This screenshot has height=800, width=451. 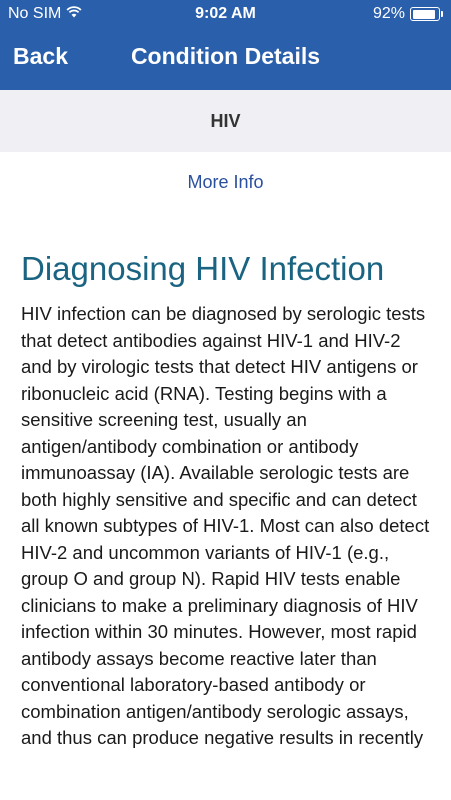 What do you see at coordinates (203, 268) in the screenshot?
I see `section-heading: Diagnosing HIV Infection` at bounding box center [203, 268].